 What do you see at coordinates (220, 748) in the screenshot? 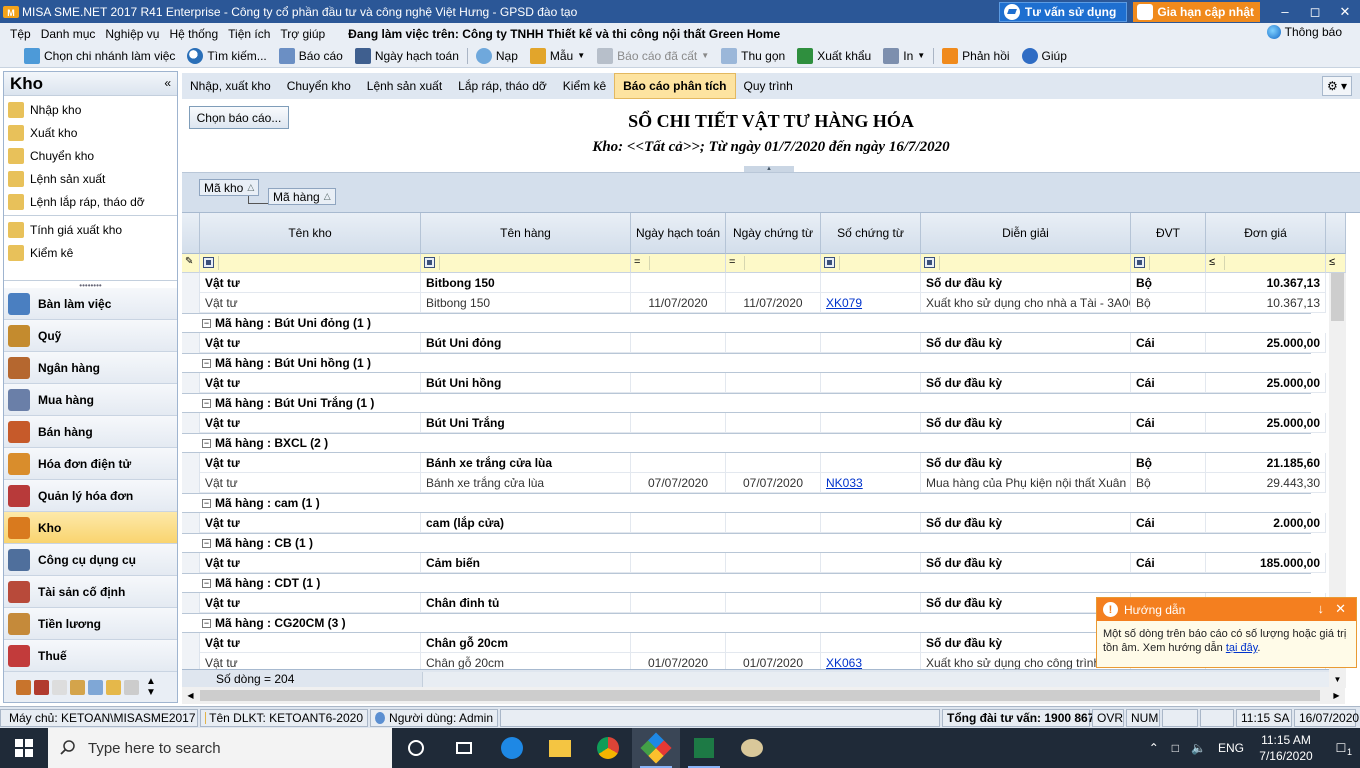
I see `taskbar-search: Type here to search` at bounding box center [220, 748].